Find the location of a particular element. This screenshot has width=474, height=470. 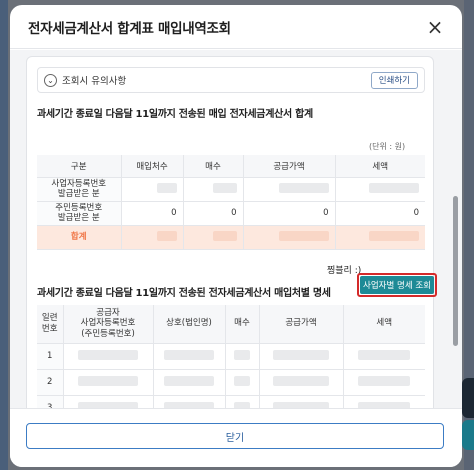

modal-title: 전자세금계산서 합계표 매입내역조회 is located at coordinates (129, 28).